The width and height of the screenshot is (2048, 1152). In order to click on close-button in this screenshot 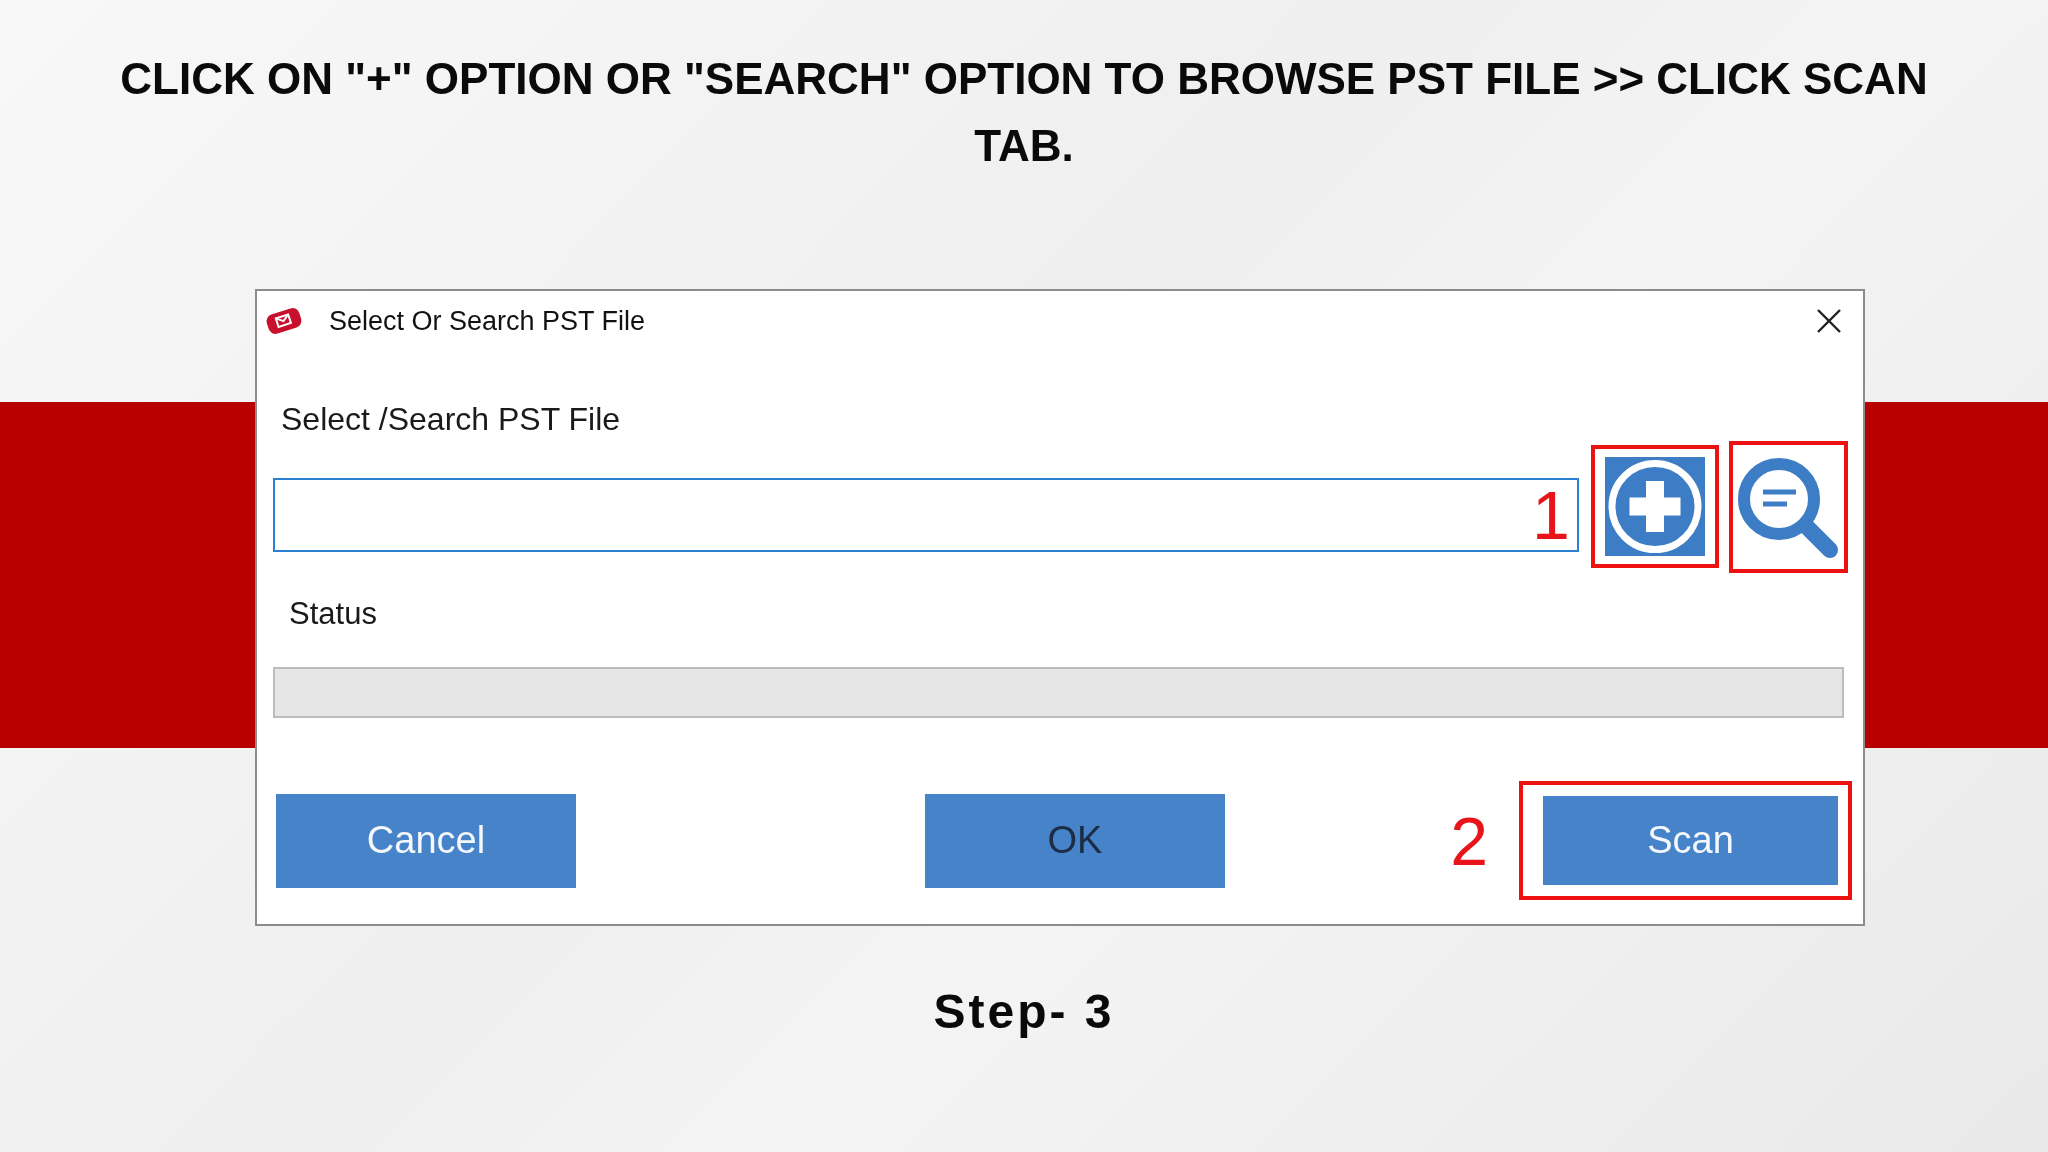, I will do `click(1829, 321)`.